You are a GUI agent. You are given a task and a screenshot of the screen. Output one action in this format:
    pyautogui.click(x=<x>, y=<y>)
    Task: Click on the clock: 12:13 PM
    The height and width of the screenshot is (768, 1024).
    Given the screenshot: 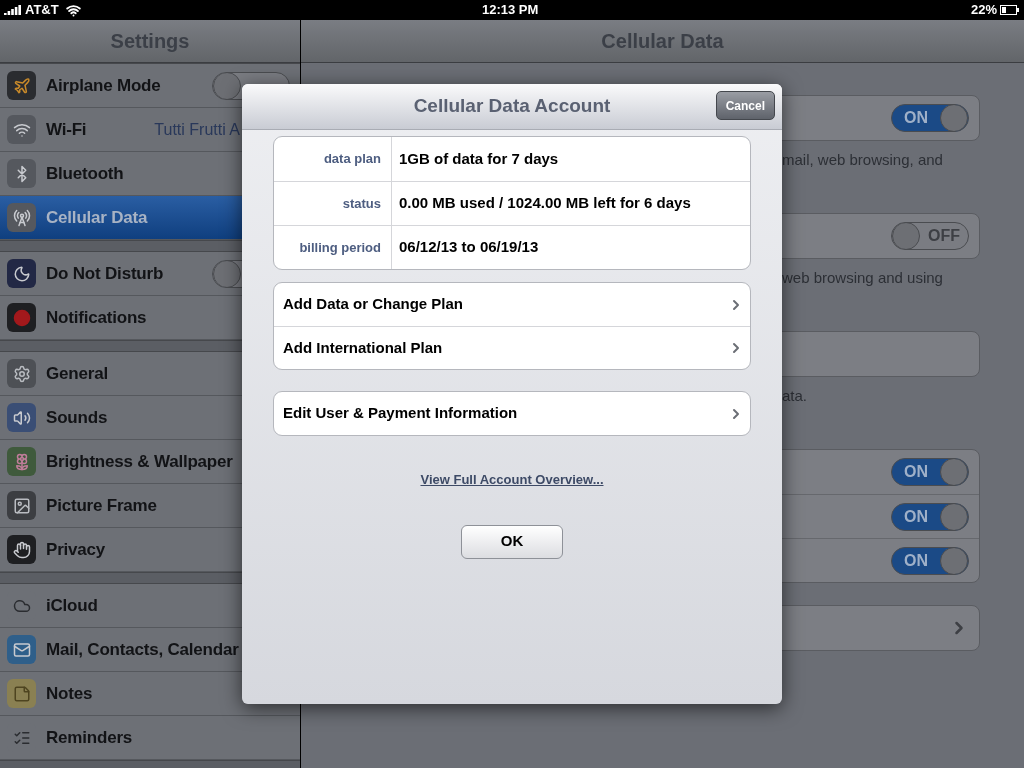 What is the action you would take?
    pyautogui.click(x=510, y=10)
    